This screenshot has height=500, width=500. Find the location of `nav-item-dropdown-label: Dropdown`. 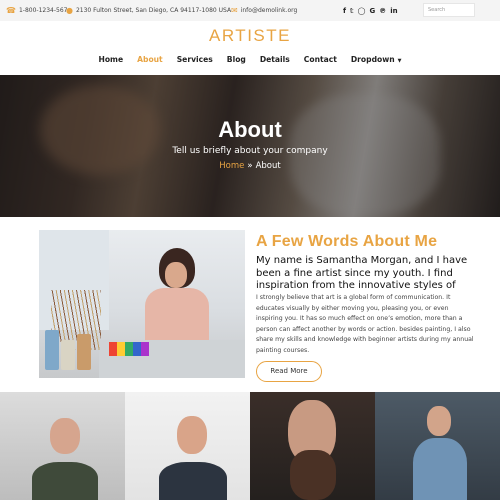

nav-item-dropdown-label: Dropdown is located at coordinates (372, 59).